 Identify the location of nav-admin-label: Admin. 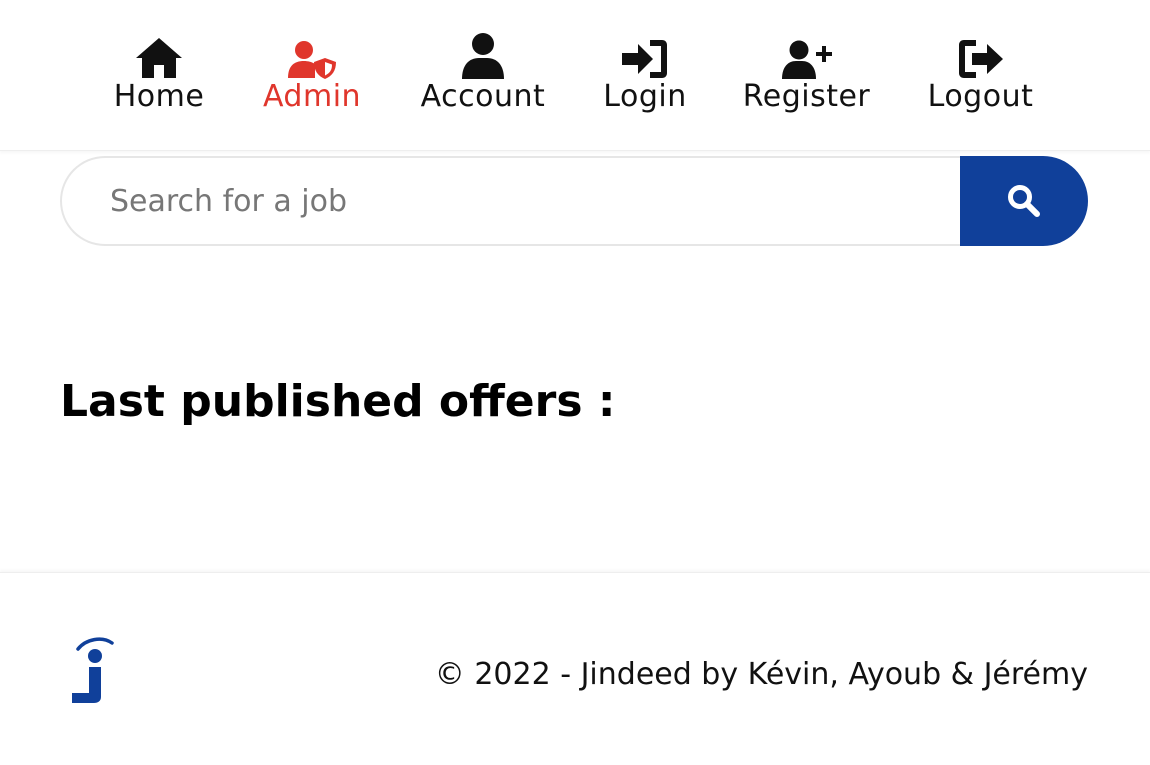
(312, 96).